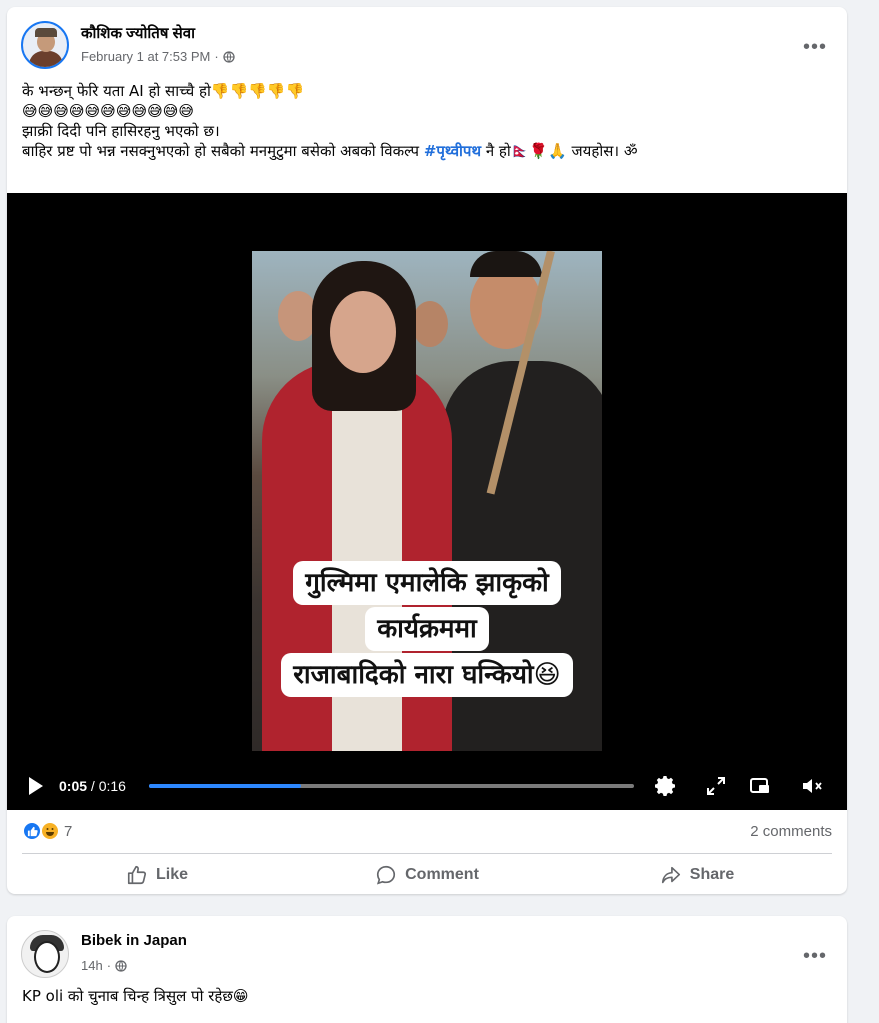 The height and width of the screenshot is (1023, 879). Describe the element at coordinates (760, 786) in the screenshot. I see `picture-in-picture-icon` at that location.